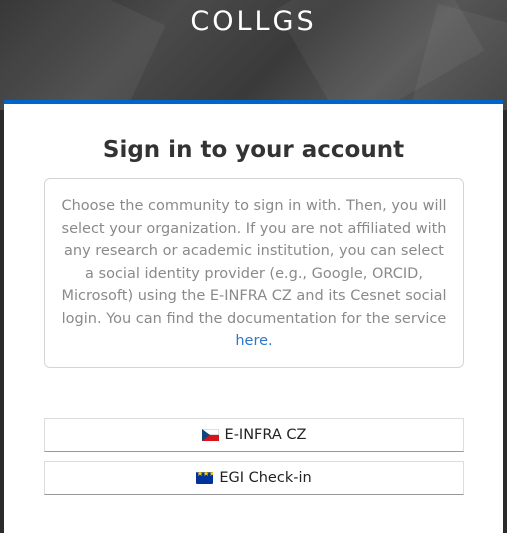  What do you see at coordinates (253, 150) in the screenshot?
I see `page-title: Sign in to your account` at bounding box center [253, 150].